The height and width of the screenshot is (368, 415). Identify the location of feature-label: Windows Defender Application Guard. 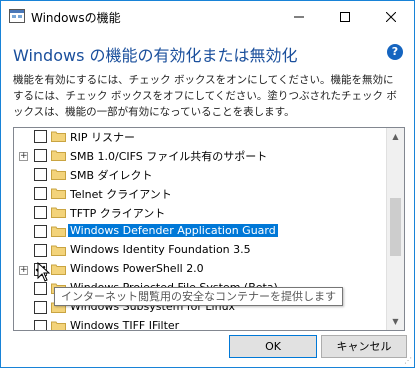
(173, 230).